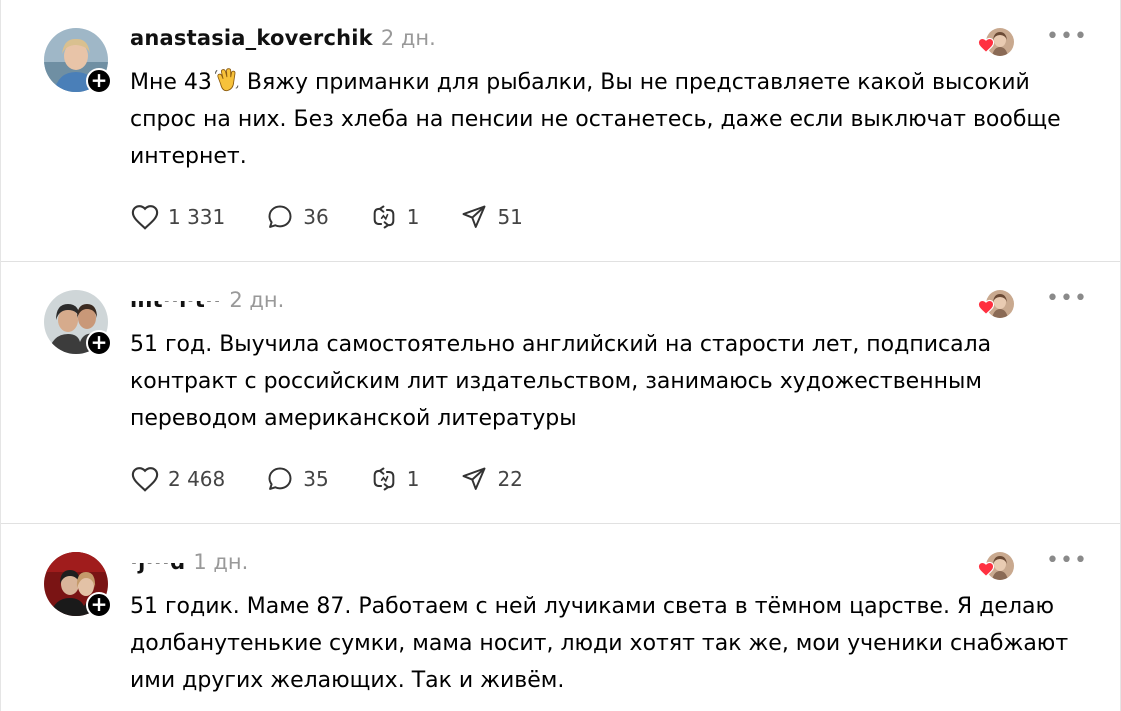  What do you see at coordinates (346, 217) in the screenshot?
I see `post-actions: 1 331 36 1 51` at bounding box center [346, 217].